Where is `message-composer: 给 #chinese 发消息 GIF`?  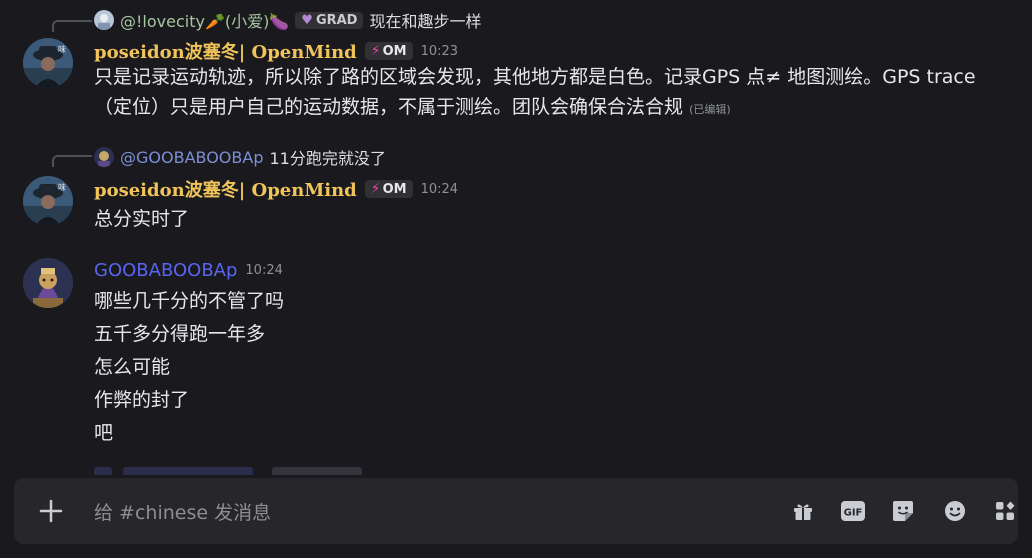
message-composer: 给 #chinese 发消息 GIF is located at coordinates (516, 511).